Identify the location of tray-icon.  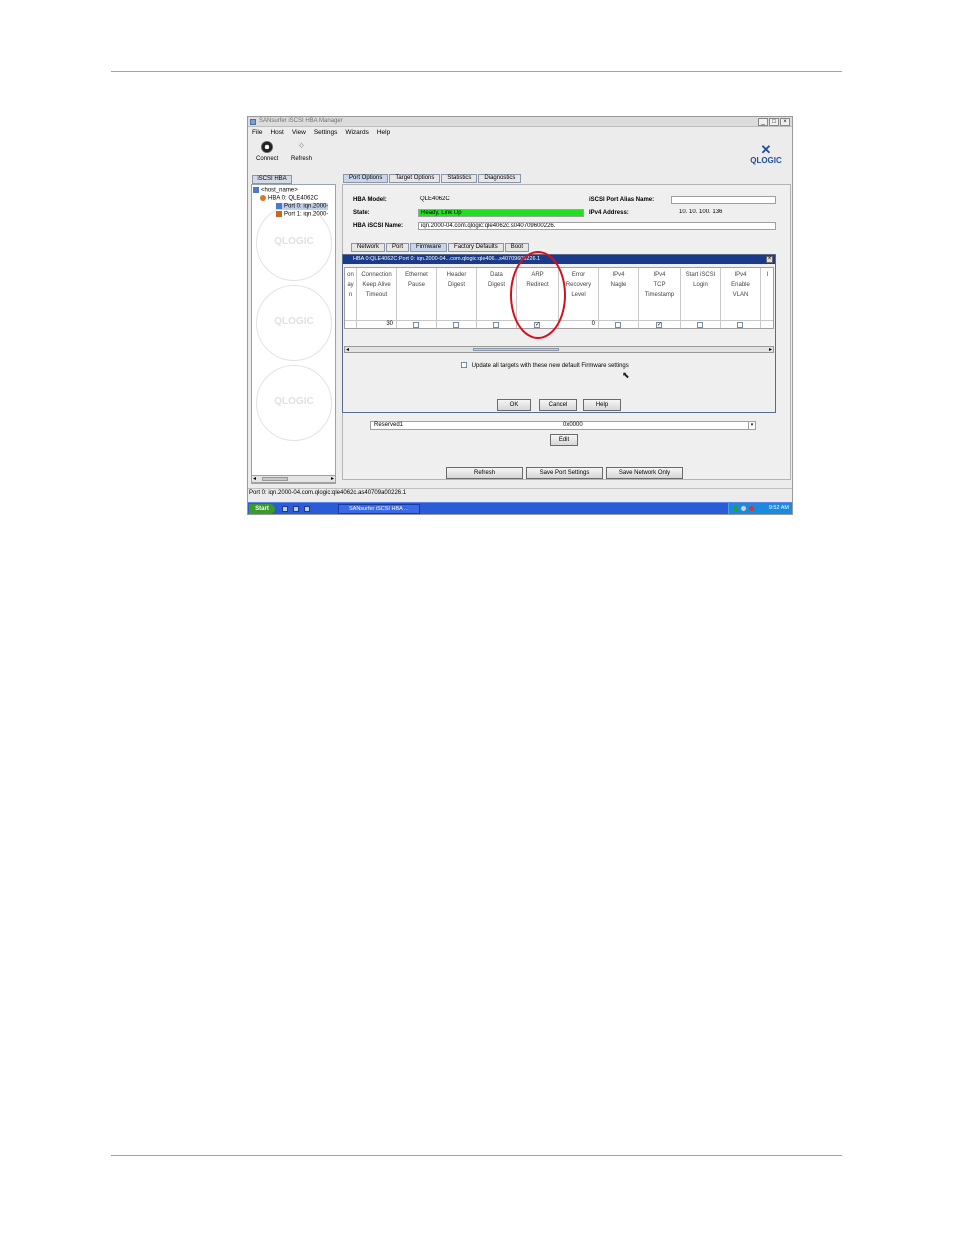
(743, 508).